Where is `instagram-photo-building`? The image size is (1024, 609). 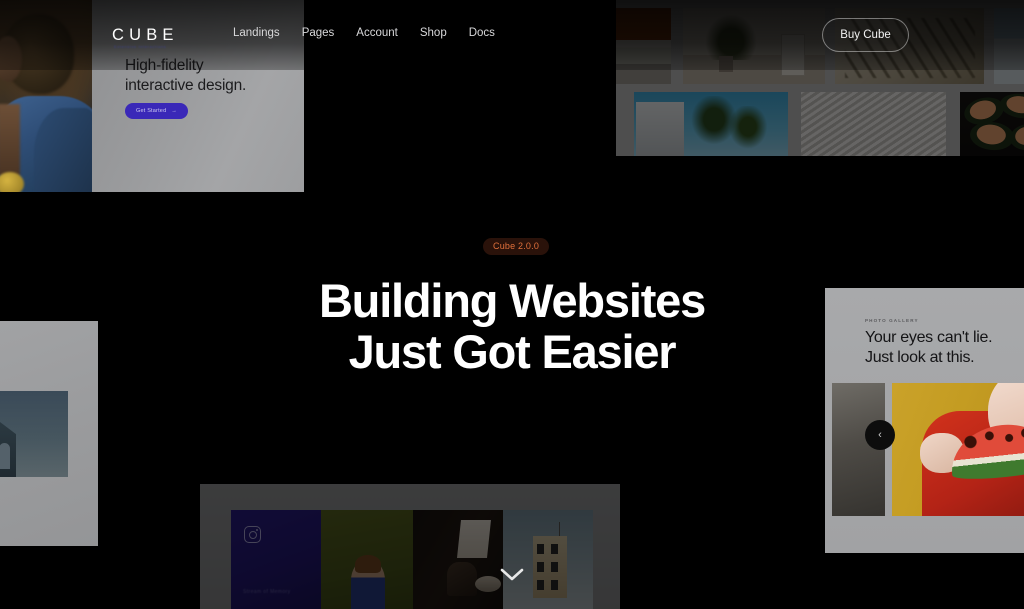 instagram-photo-building is located at coordinates (548, 559).